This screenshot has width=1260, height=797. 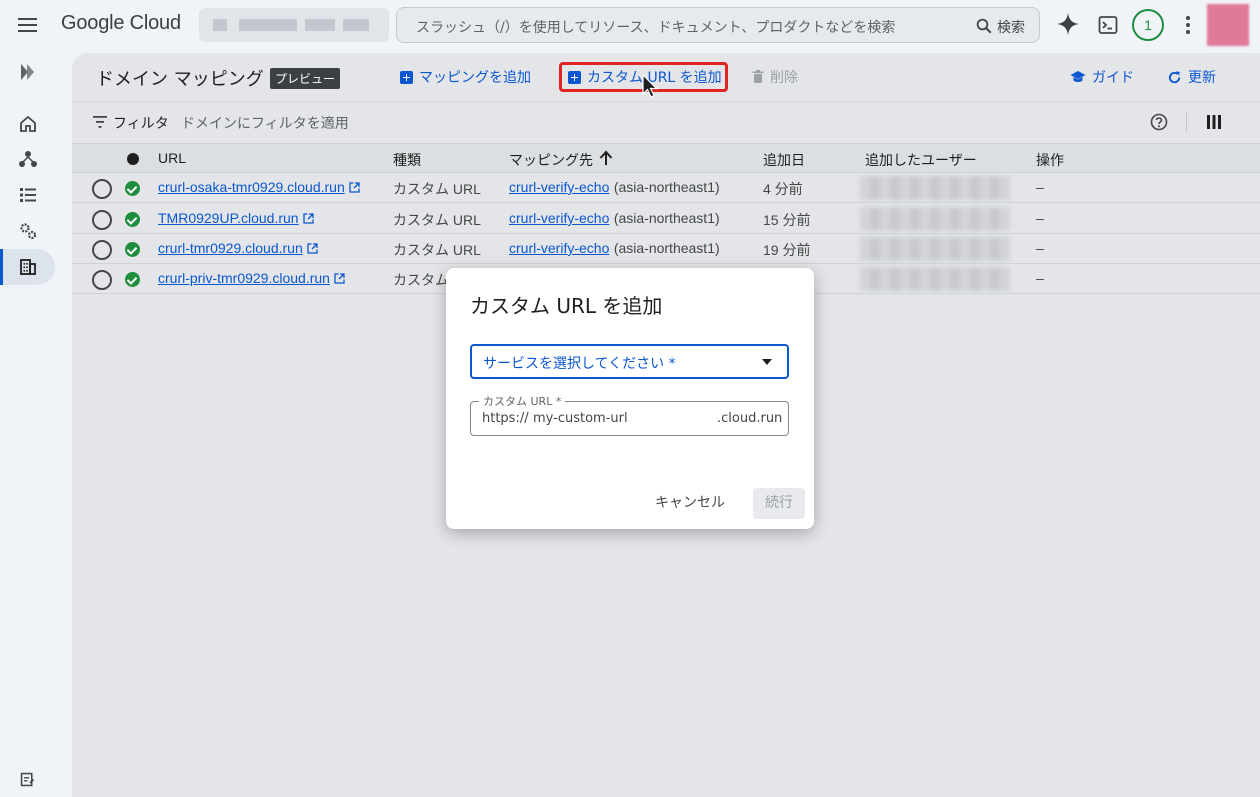 I want to click on service-select: サービスを選択してください *, so click(x=629, y=361).